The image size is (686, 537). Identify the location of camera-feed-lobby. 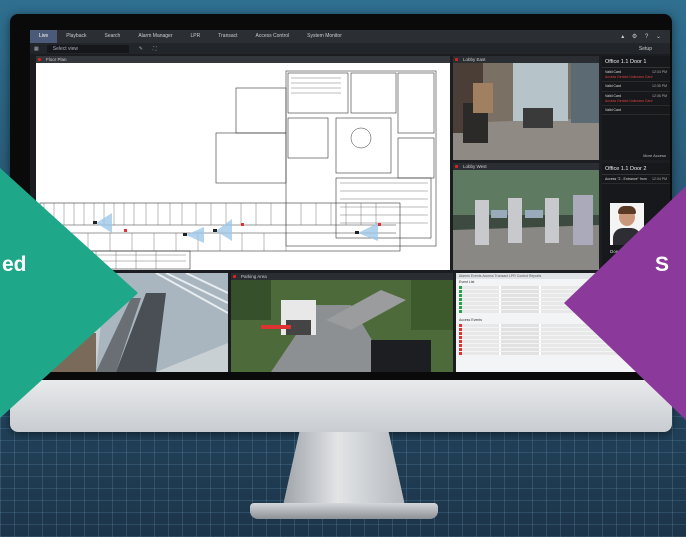
(526, 111).